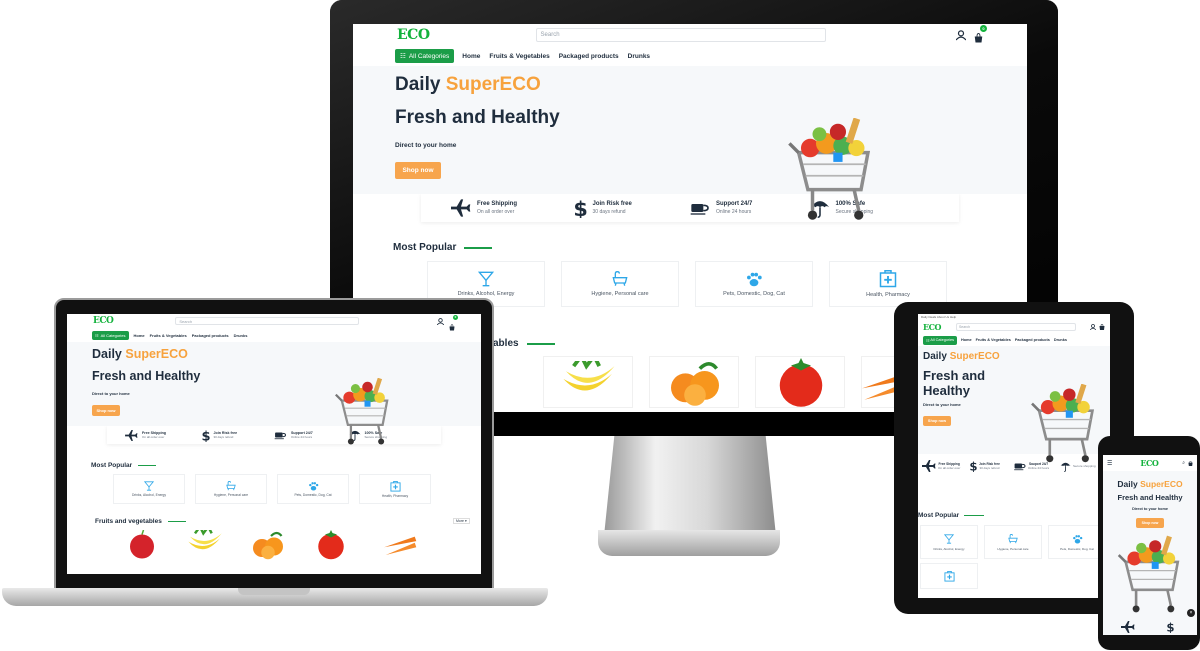 Image resolution: width=1200 pixels, height=651 pixels. I want to click on cart-count-badge: 0, so click(983, 28).